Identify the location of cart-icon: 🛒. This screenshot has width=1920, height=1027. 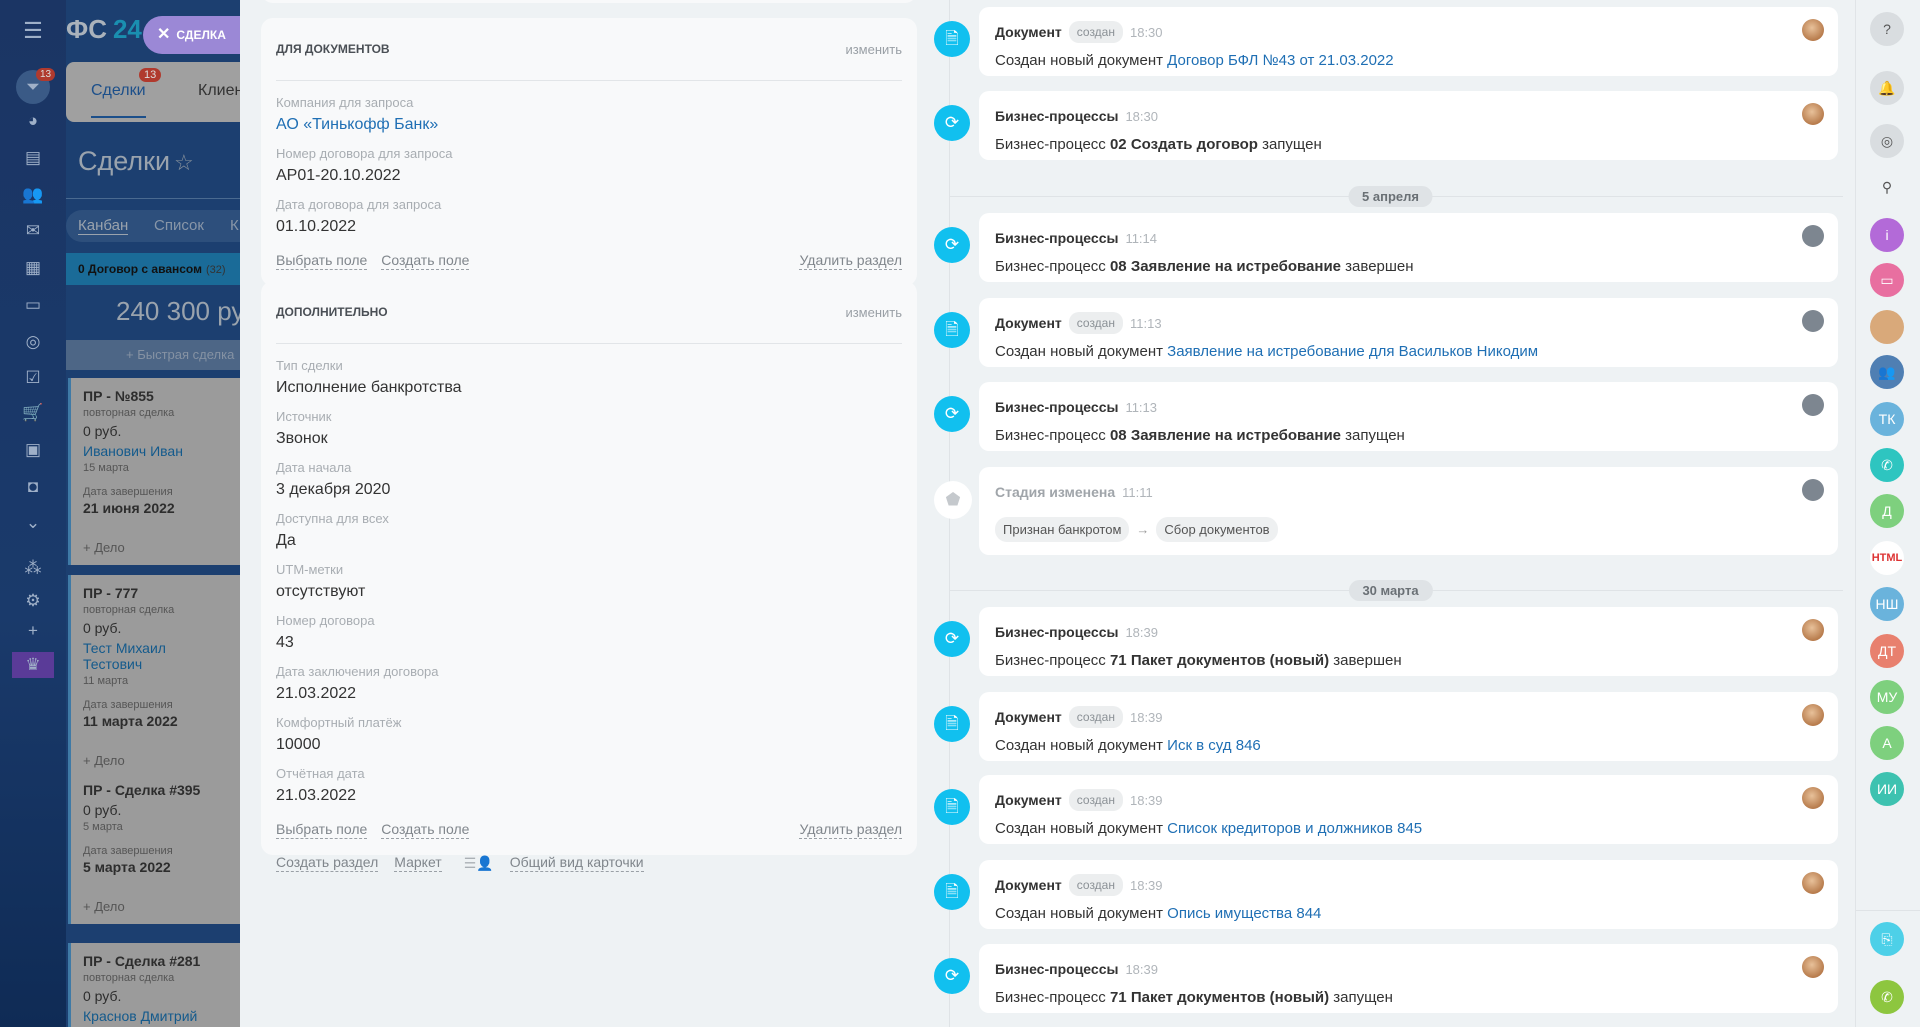
(33, 413).